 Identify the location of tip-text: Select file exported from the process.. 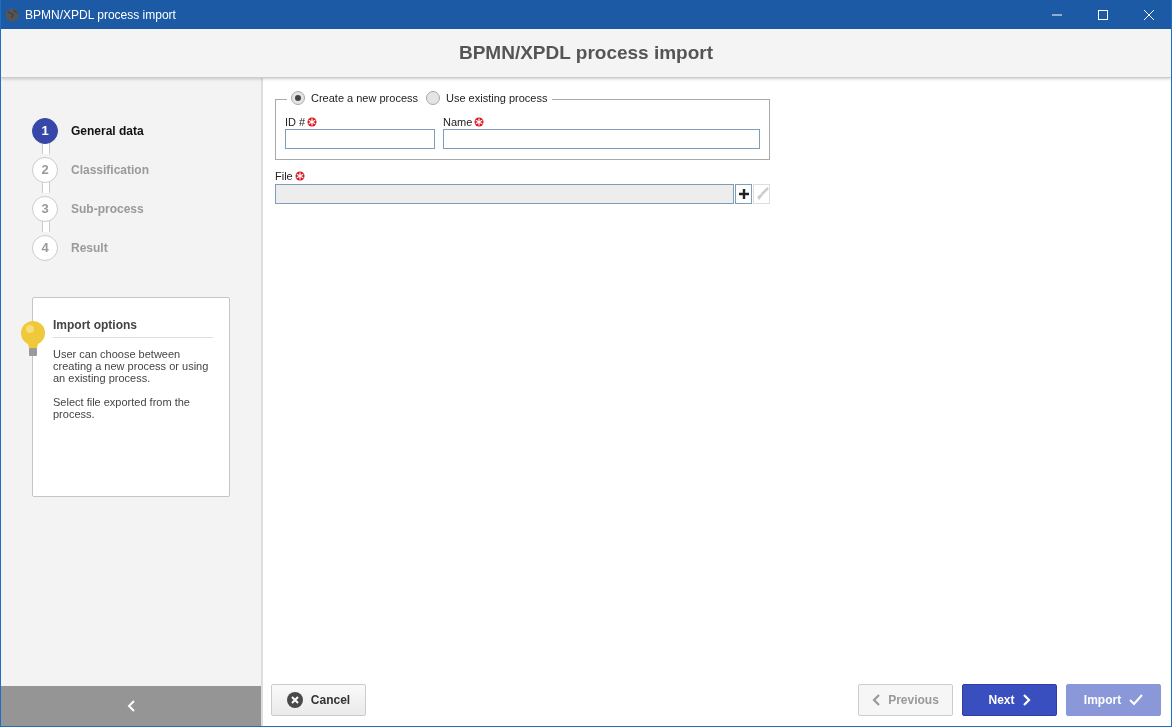
(122, 408).